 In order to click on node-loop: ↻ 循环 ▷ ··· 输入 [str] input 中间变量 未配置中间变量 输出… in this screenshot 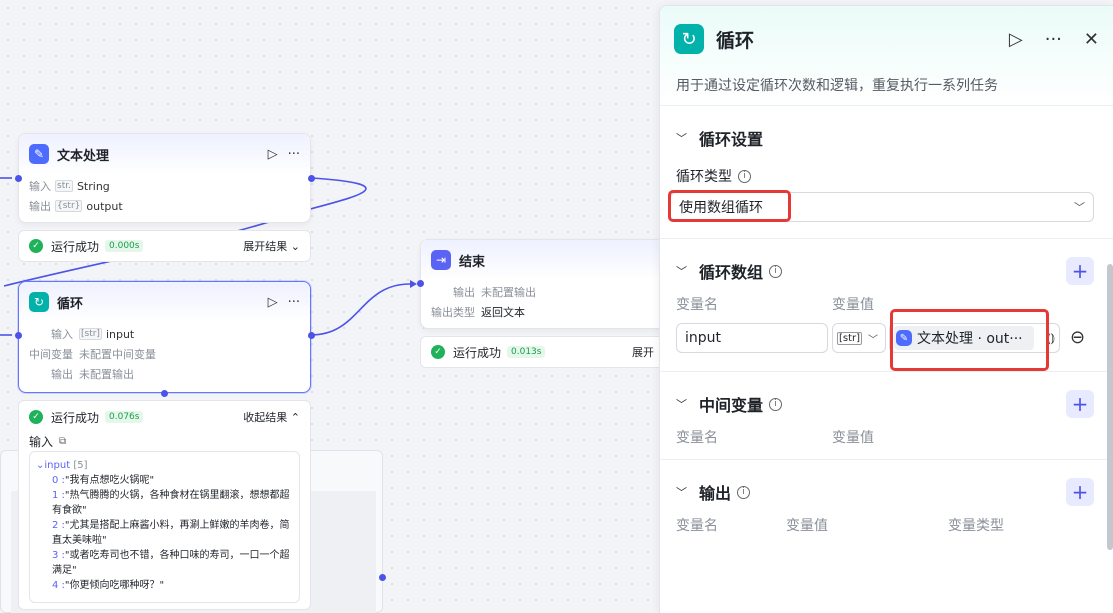, I will do `click(164, 337)`.